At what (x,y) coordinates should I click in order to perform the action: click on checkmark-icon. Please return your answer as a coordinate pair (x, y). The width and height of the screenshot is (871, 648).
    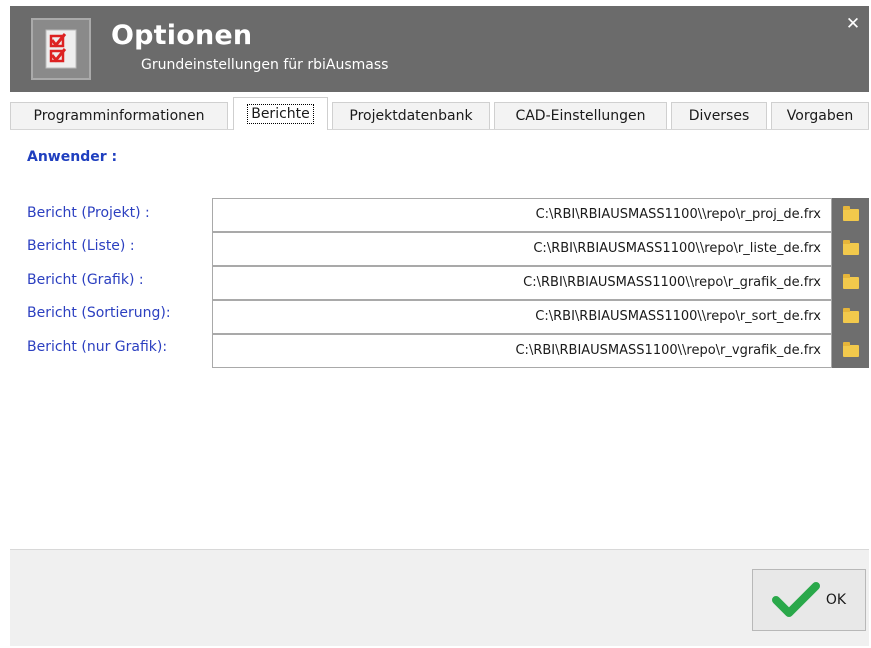
    Looking at the image, I should click on (795, 599).